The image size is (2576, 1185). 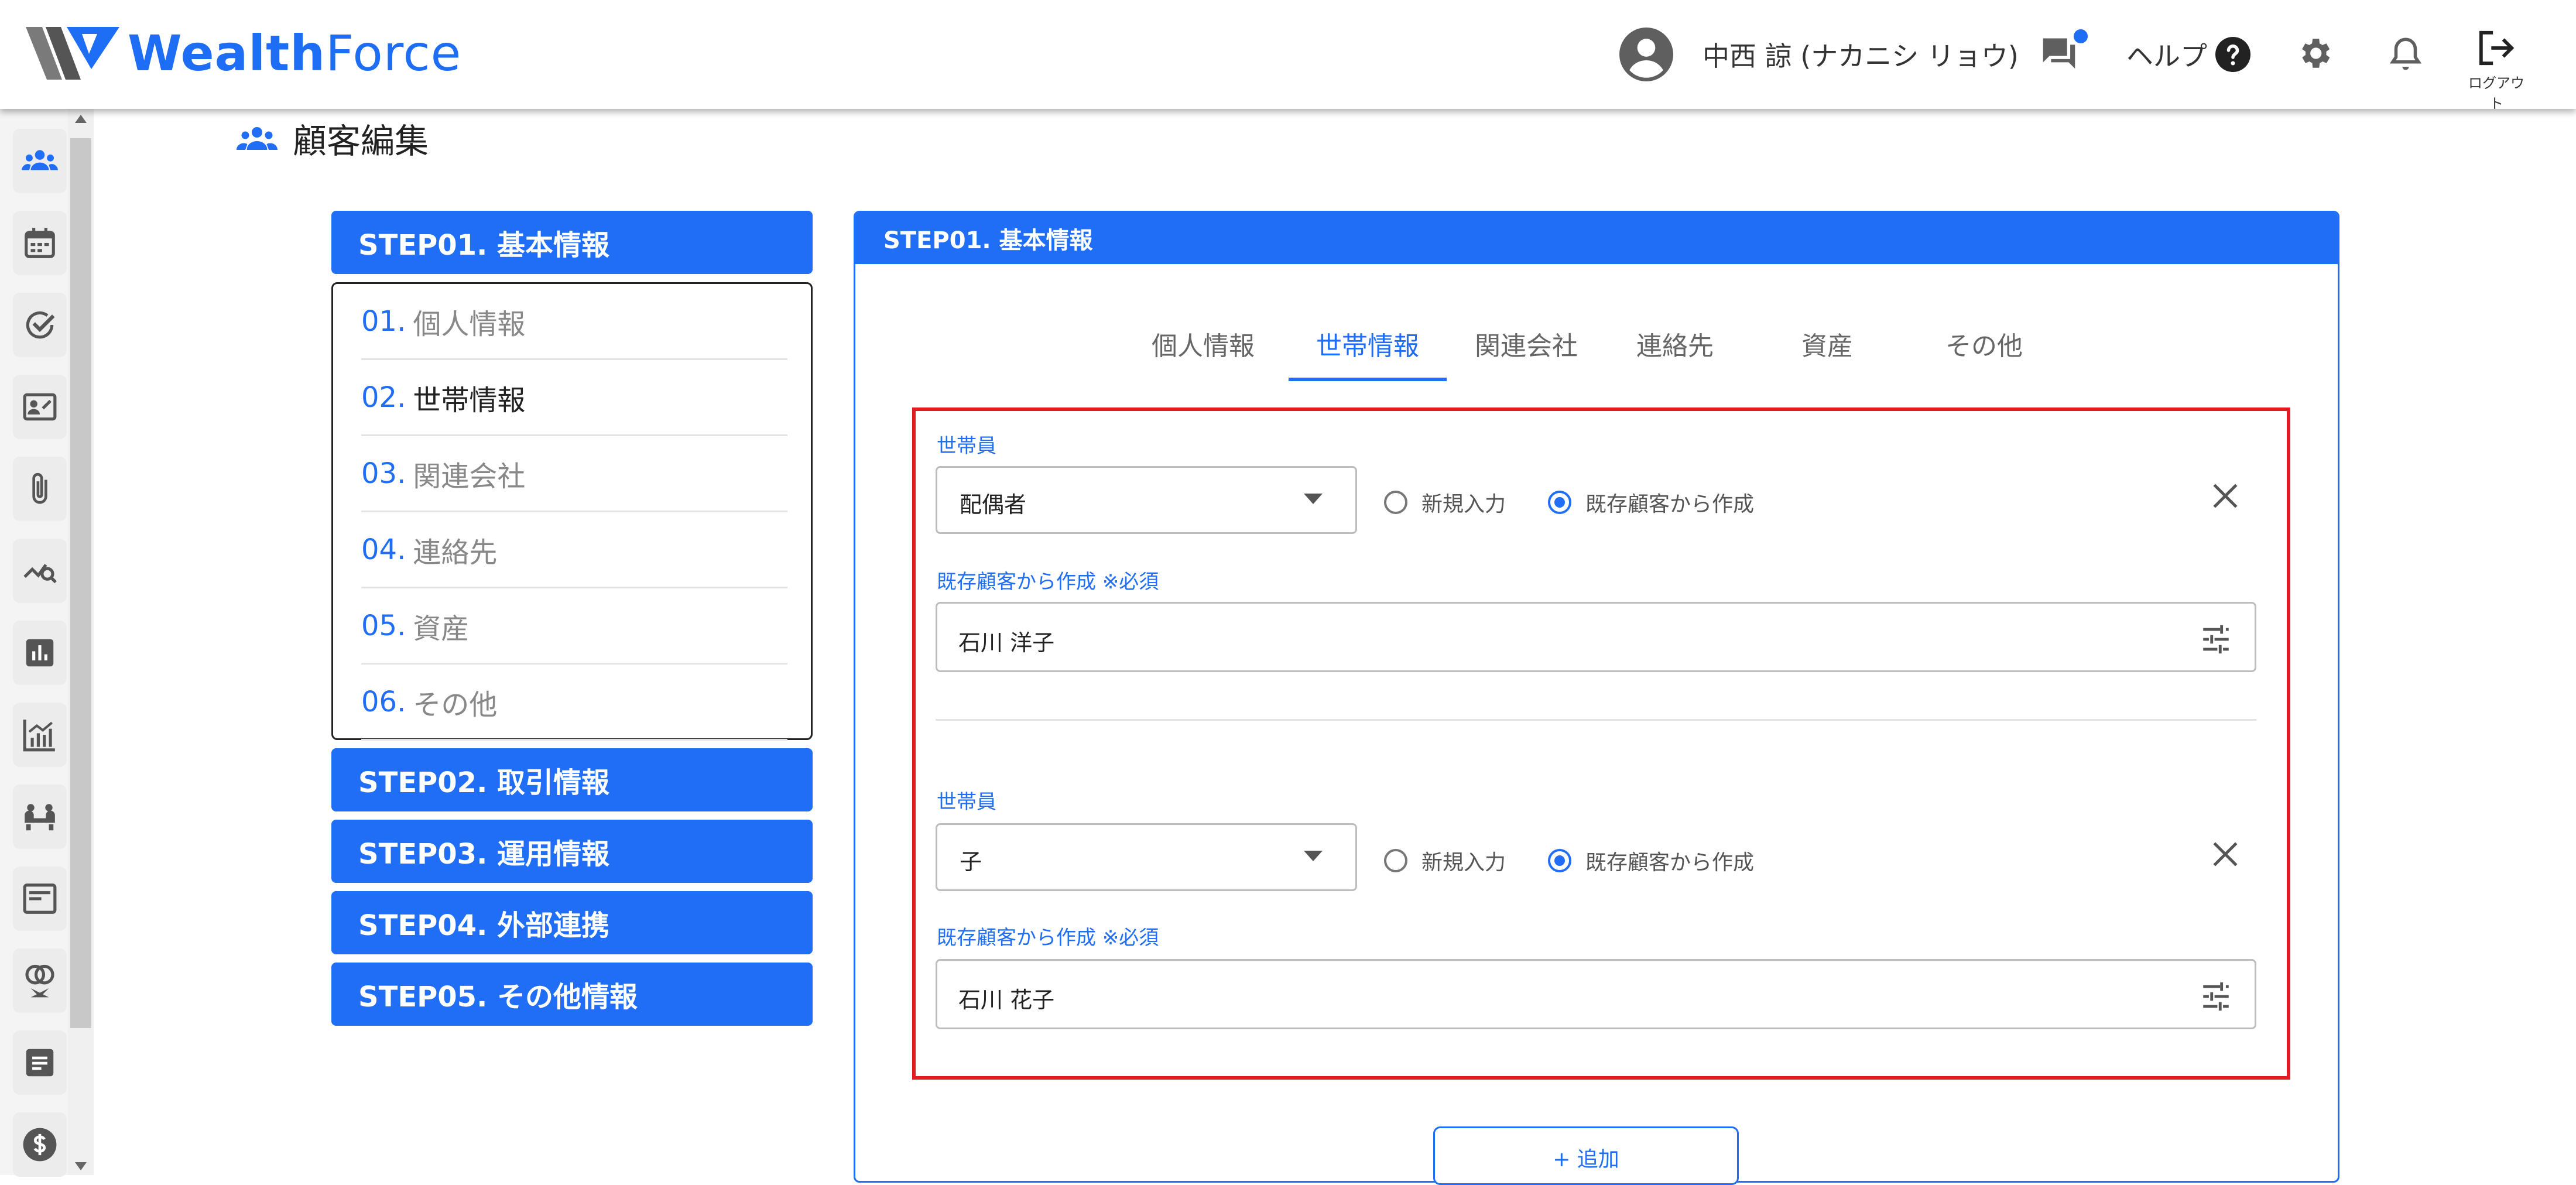 I want to click on tab-personal: 個人情報, so click(x=1203, y=349).